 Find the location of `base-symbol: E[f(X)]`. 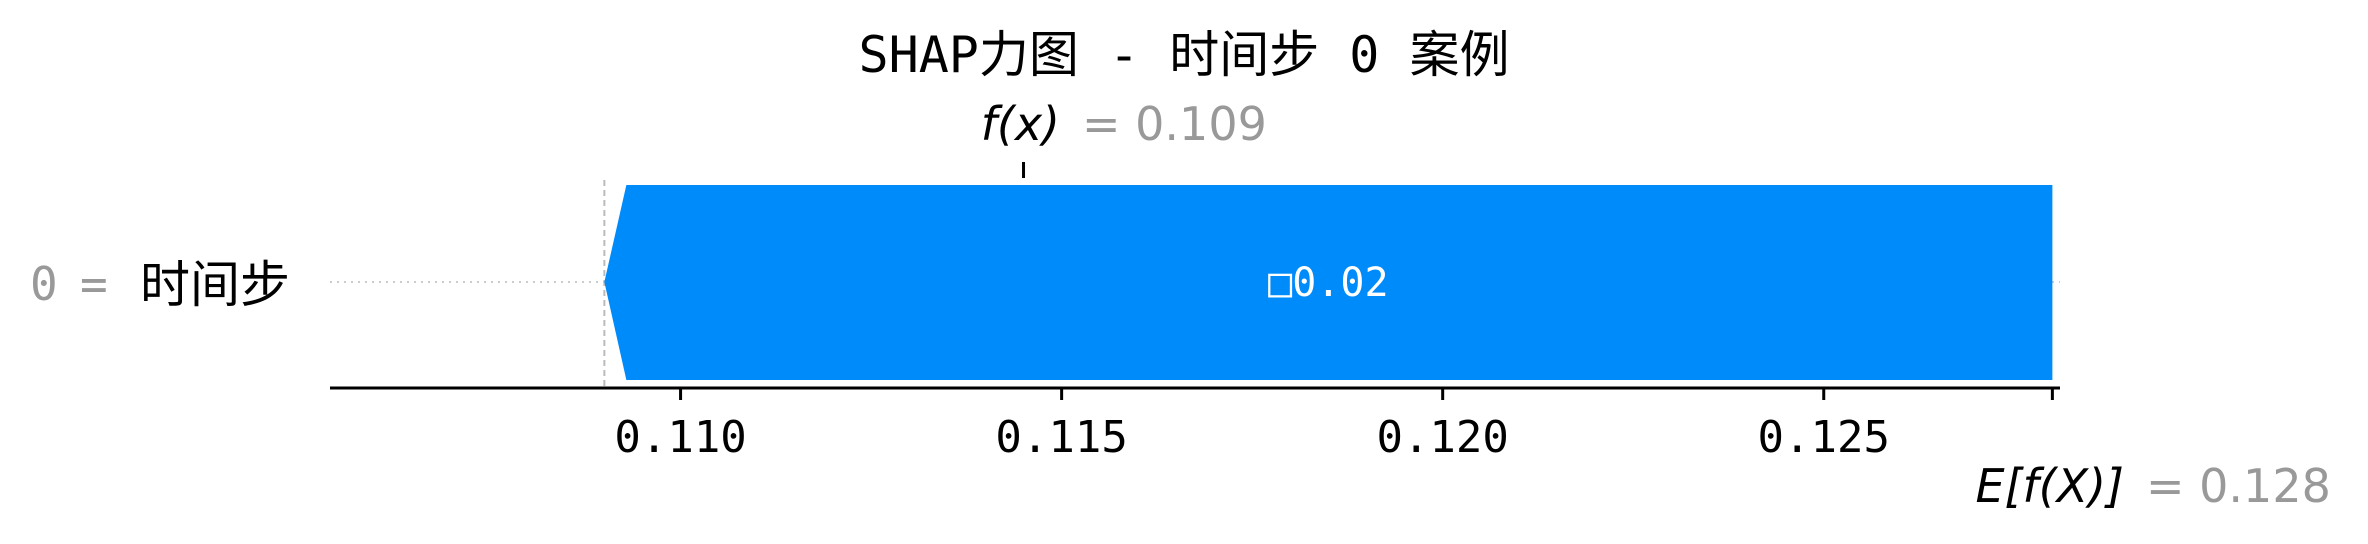

base-symbol: E[f(X)] is located at coordinates (2049, 486).